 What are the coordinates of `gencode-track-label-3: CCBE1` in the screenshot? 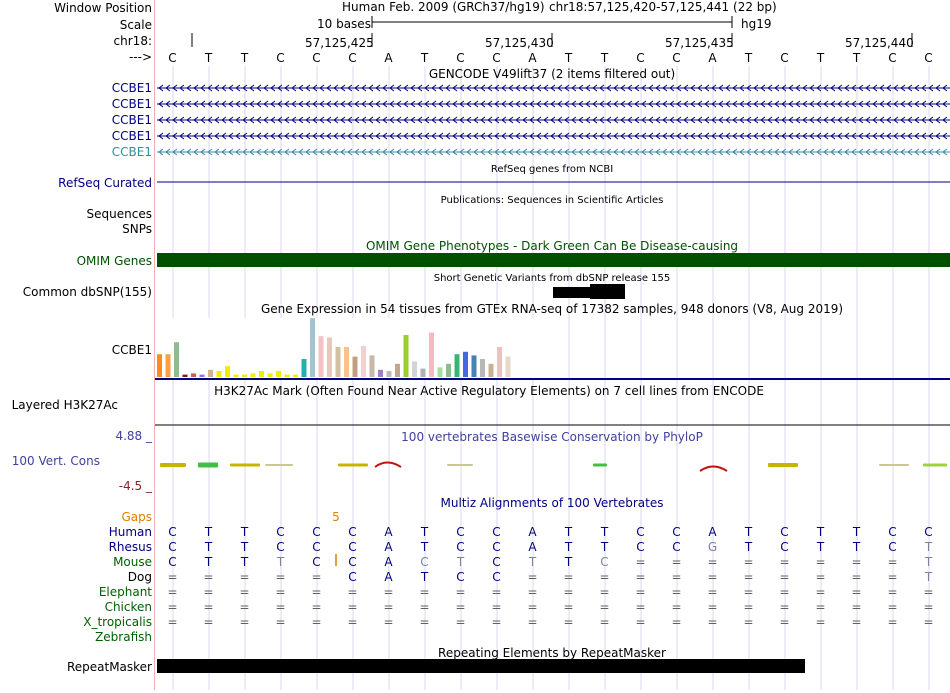 It's located at (132, 120).